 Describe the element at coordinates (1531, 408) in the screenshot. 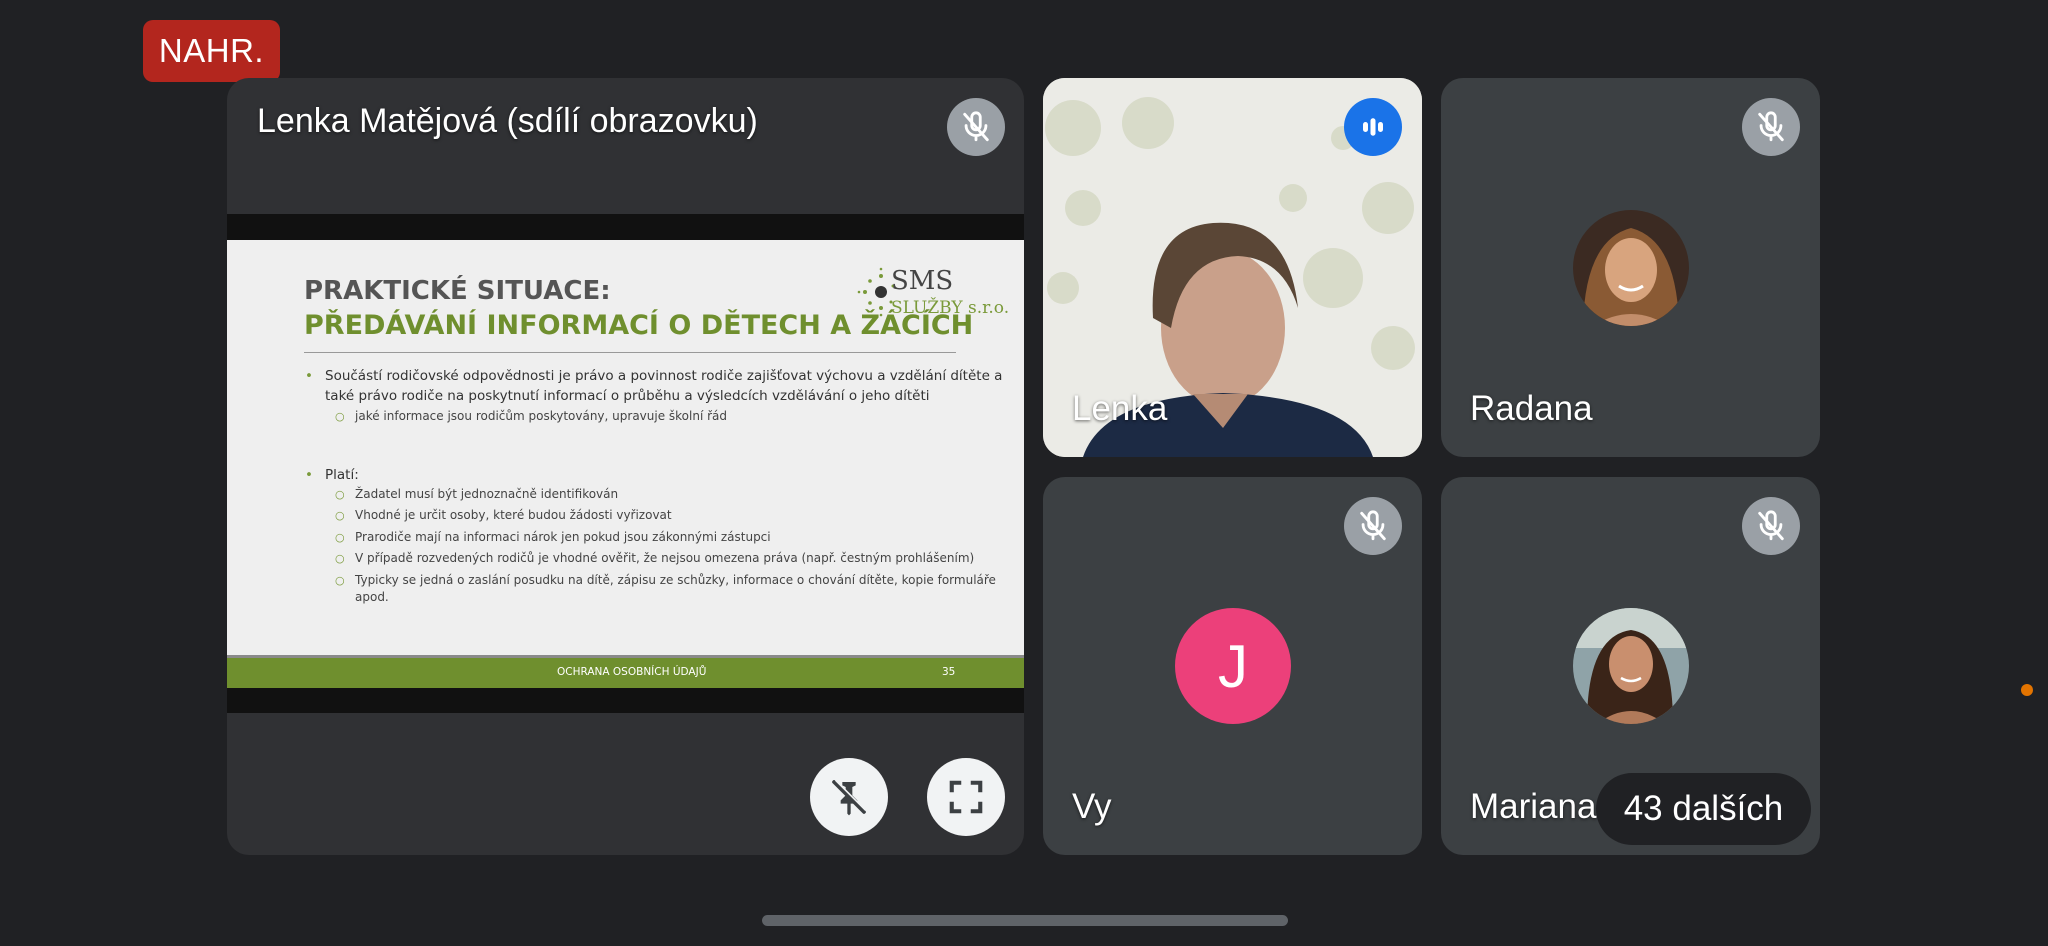

I see `participant-name-radana: Radana` at that location.